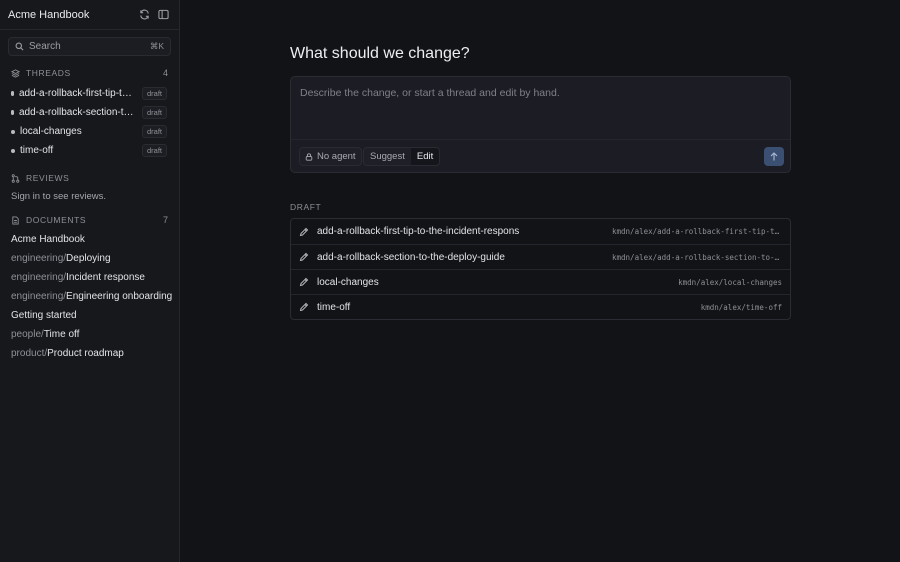  I want to click on reviews-label: REVIEWS, so click(48, 178).